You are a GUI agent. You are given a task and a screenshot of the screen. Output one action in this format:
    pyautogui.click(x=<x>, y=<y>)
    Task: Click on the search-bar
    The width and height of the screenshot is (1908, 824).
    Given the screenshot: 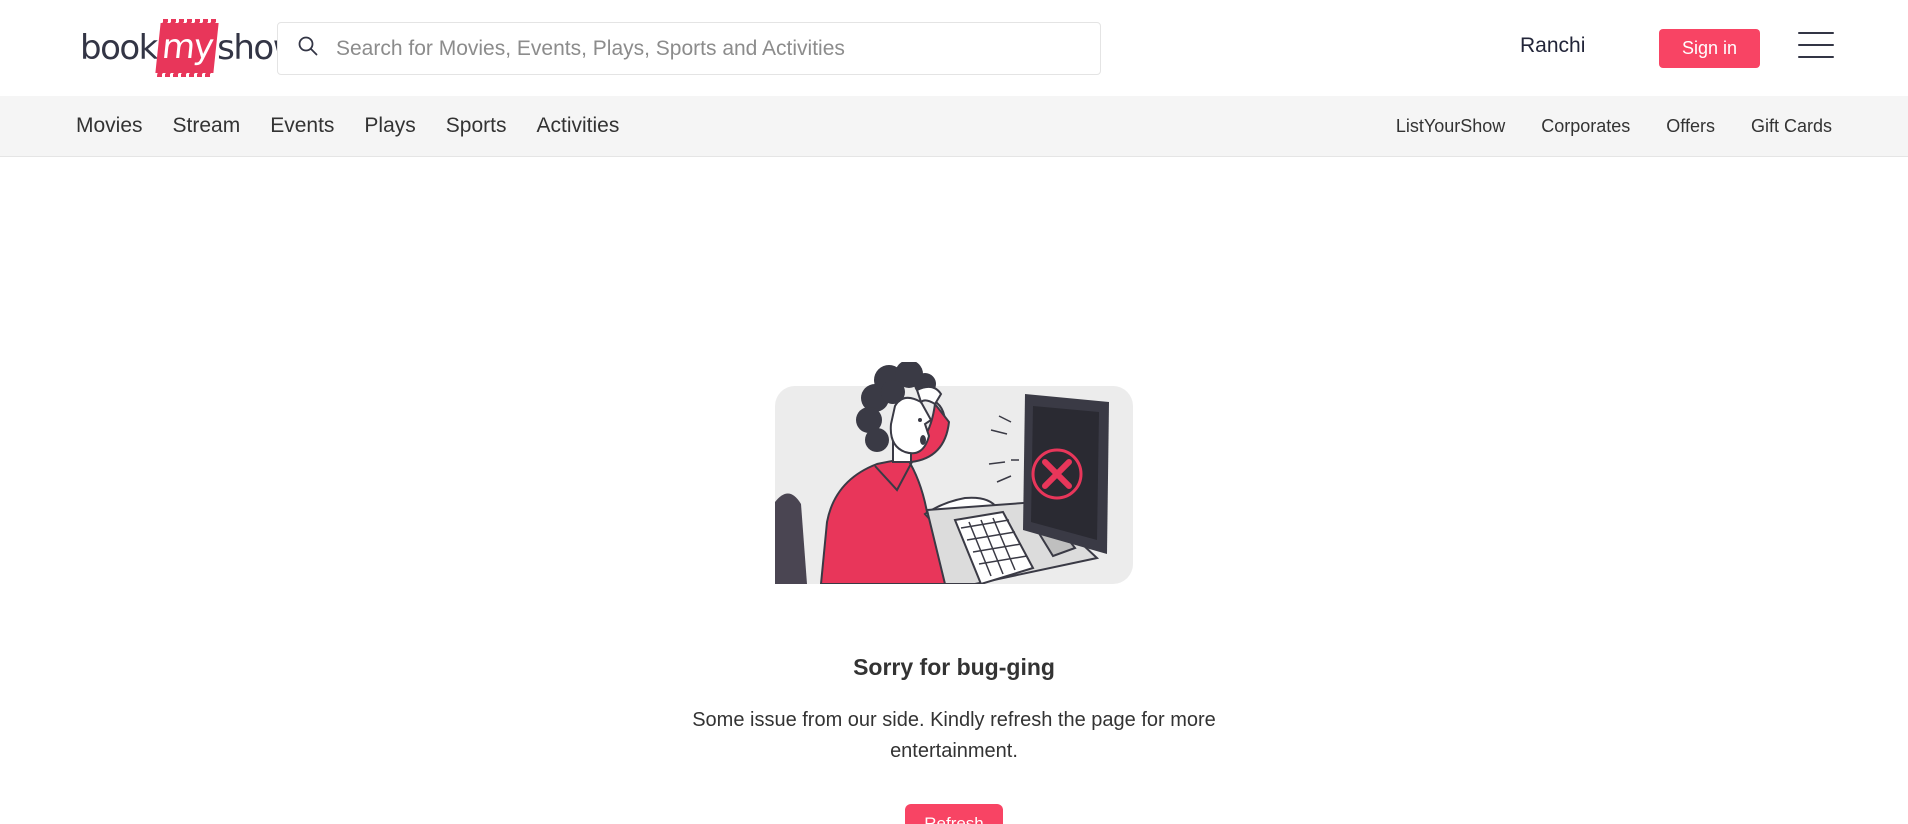 What is the action you would take?
    pyautogui.click(x=689, y=48)
    